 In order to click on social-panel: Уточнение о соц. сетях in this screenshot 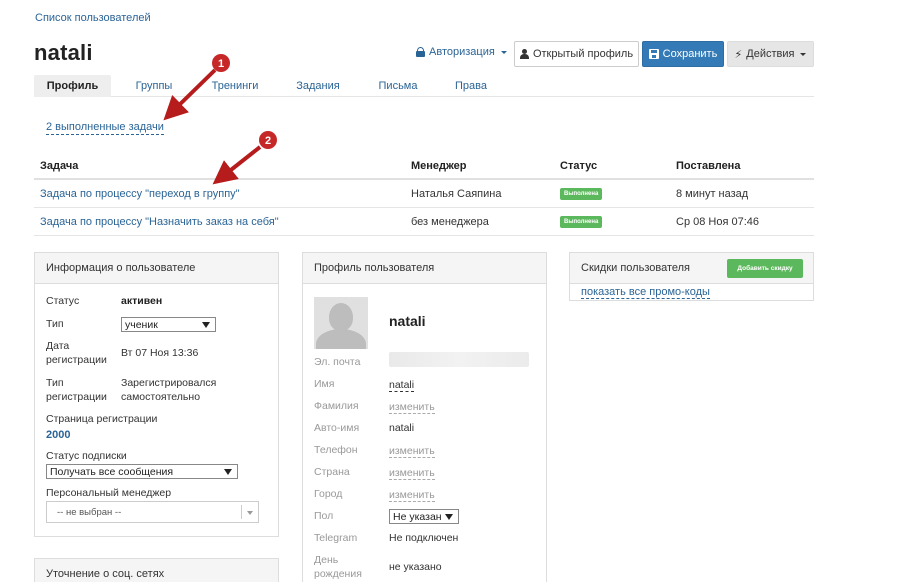, I will do `click(156, 570)`.